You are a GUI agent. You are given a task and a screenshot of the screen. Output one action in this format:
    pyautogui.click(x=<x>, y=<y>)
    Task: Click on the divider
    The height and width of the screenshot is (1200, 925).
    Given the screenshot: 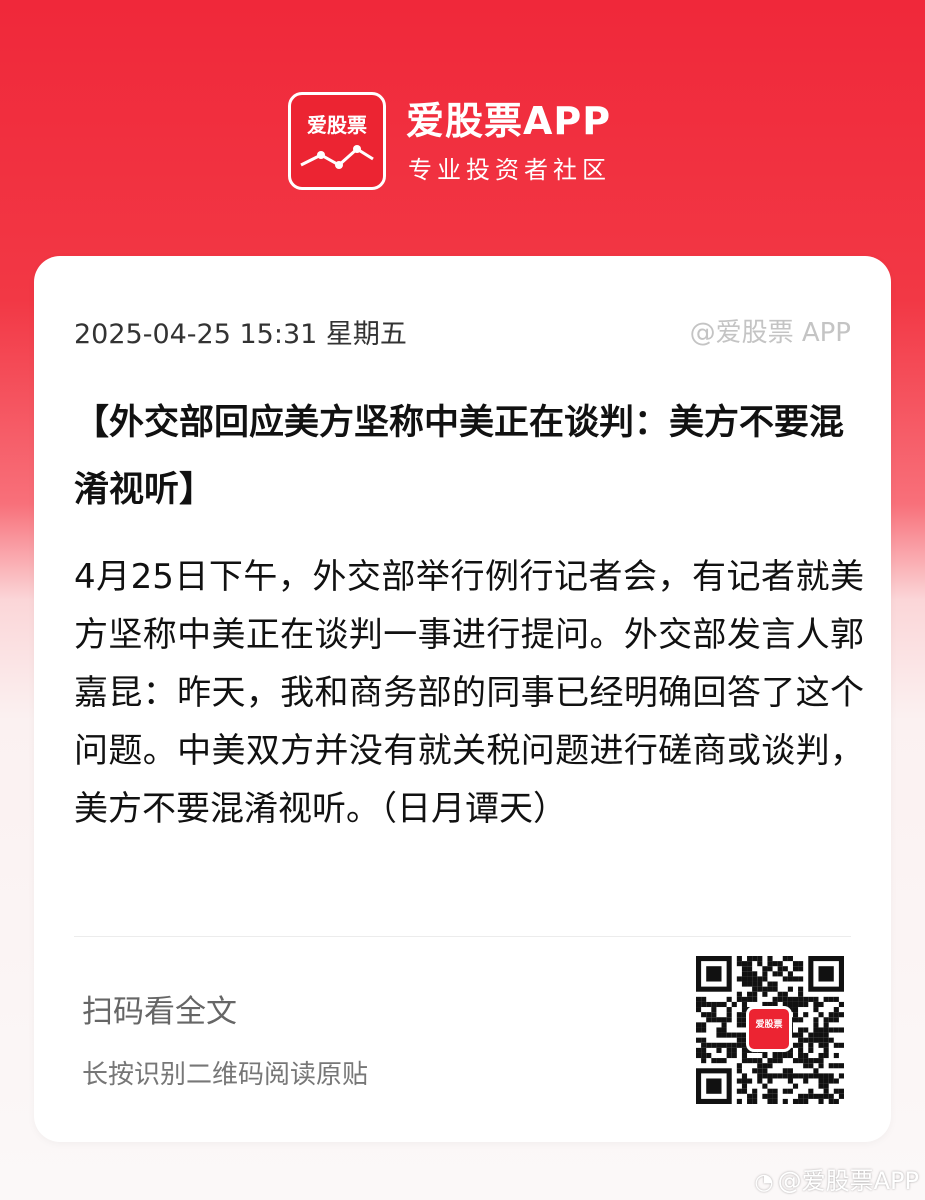 What is the action you would take?
    pyautogui.click(x=462, y=936)
    